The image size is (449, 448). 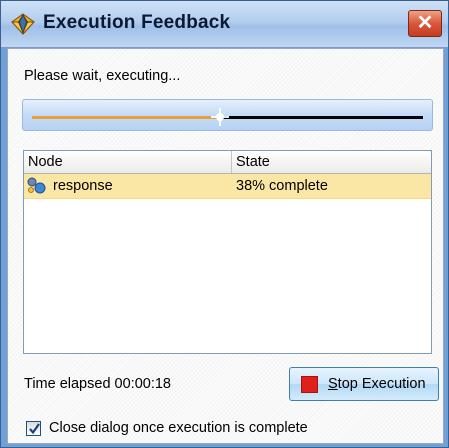 I want to click on progress-track, so click(x=227, y=117).